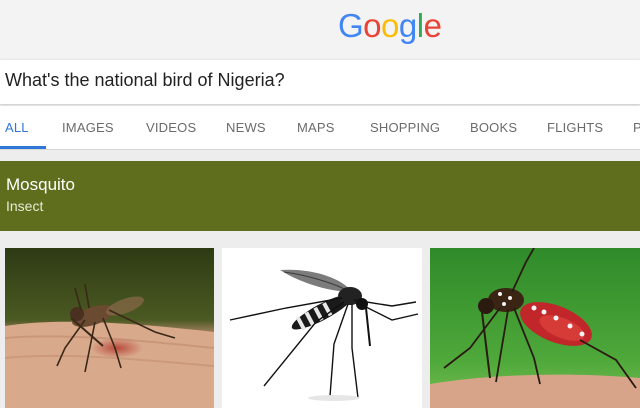 The image size is (640, 408). I want to click on tab-news: NEWS, so click(246, 127).